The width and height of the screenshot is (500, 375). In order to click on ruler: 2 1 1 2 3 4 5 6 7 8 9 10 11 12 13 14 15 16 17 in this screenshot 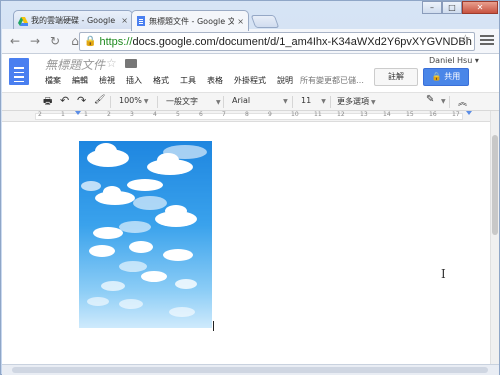, I will do `click(246, 116)`.